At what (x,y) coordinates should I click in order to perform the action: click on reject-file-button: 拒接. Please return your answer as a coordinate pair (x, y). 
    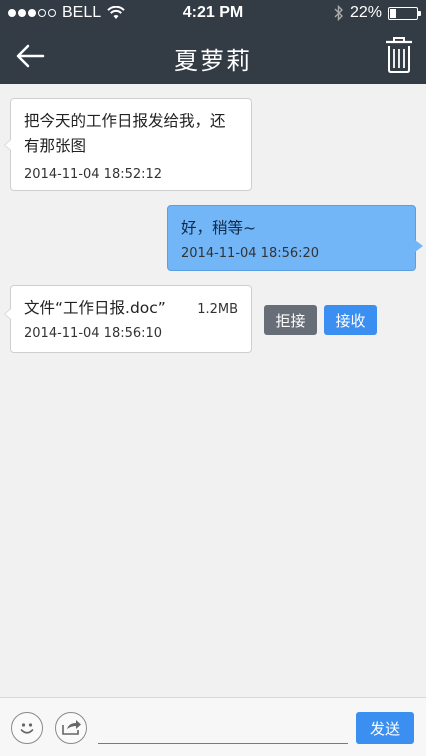
    Looking at the image, I should click on (290, 320).